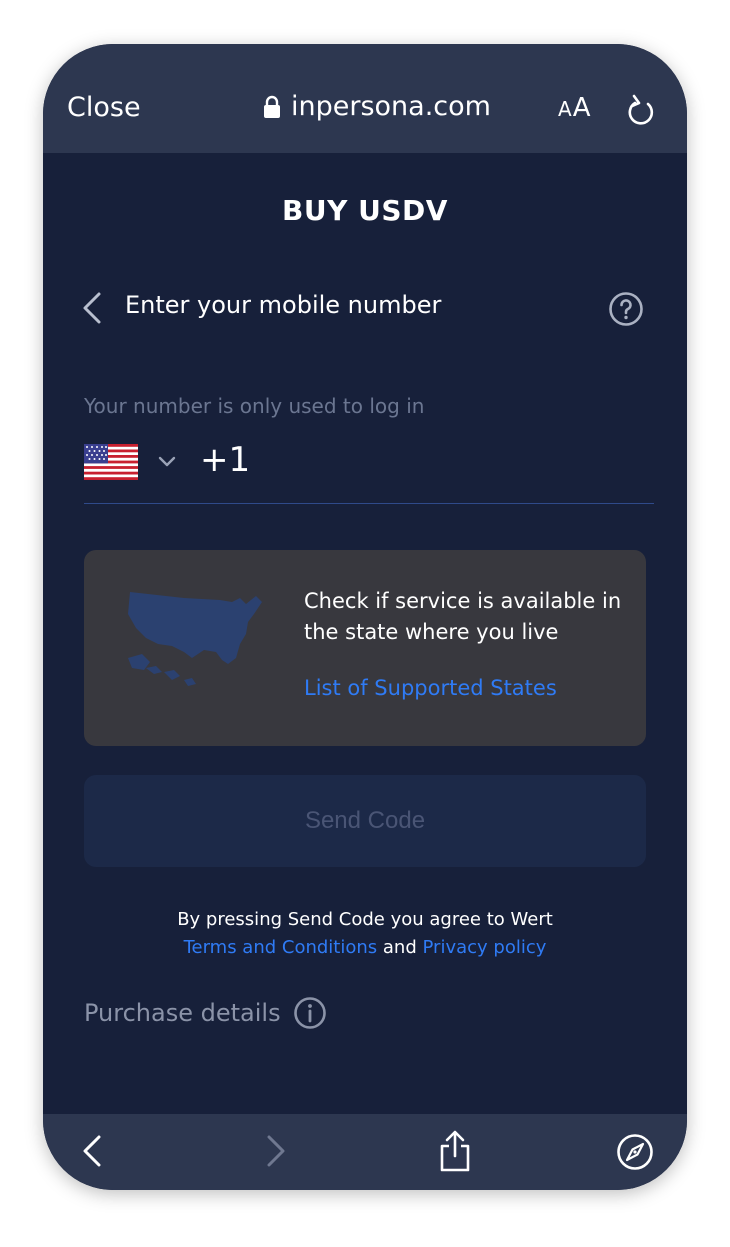 This screenshot has width=730, height=1247. Describe the element at coordinates (635, 1152) in the screenshot. I see `compass-icon` at that location.